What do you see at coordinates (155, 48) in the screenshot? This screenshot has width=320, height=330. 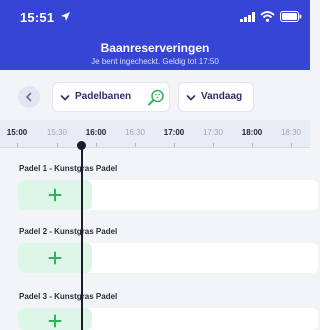 I see `page-title: Baanreserveringen` at bounding box center [155, 48].